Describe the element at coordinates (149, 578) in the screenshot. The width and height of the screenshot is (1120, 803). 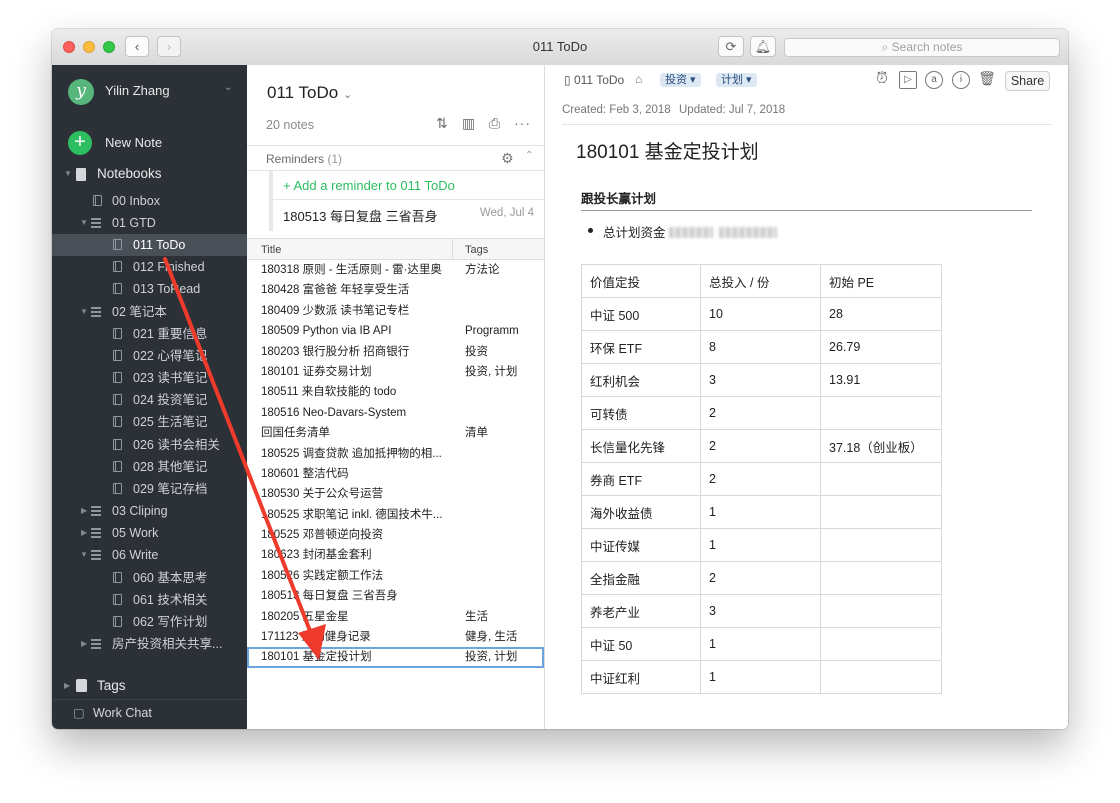
I see `sidebar-item-060: 060 基本思考` at that location.